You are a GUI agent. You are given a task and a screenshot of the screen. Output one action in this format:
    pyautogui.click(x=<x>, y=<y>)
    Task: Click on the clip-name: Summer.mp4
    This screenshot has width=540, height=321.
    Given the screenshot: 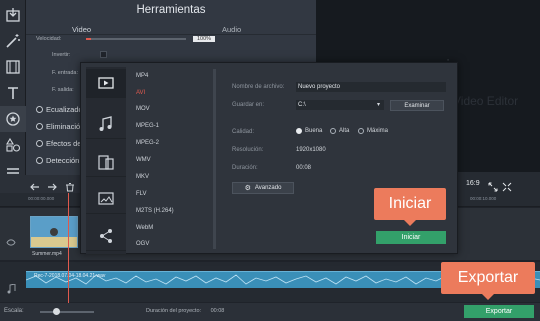 What is the action you would take?
    pyautogui.click(x=47, y=254)
    